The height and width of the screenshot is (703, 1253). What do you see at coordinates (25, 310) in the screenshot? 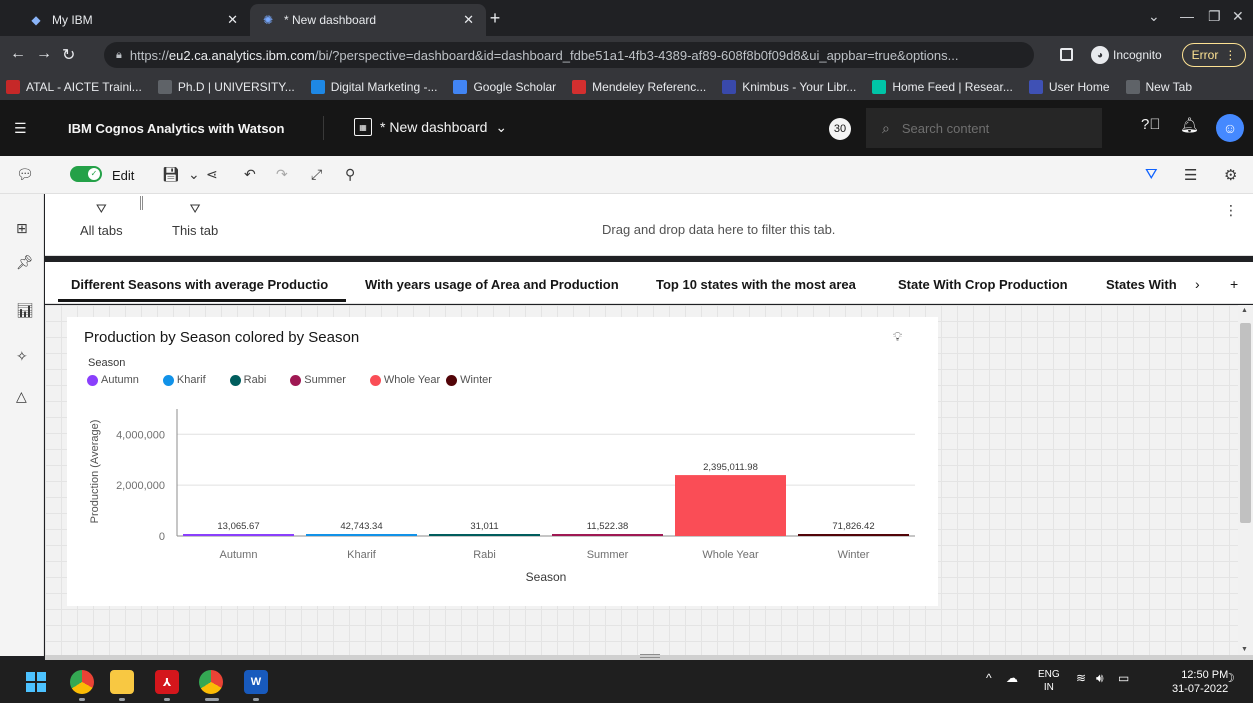
I see `visualizations-icon: 📊︎` at bounding box center [25, 310].